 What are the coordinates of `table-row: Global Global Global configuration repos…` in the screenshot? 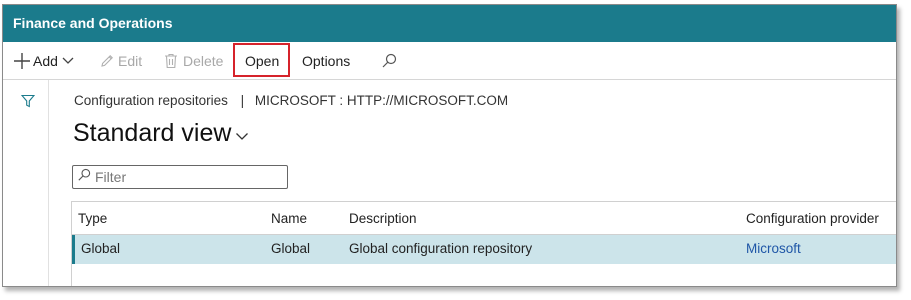 It's located at (484, 249).